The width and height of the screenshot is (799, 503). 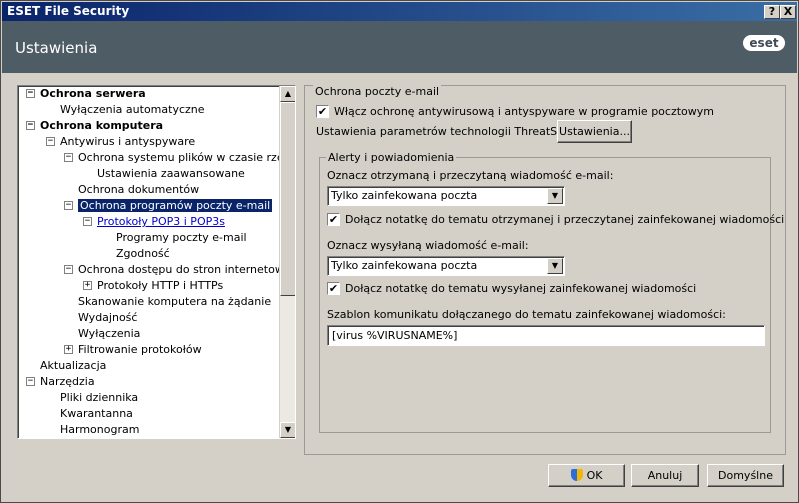 I want to click on tree-item-document-protection: Ochrona dokumentów, so click(x=138, y=190).